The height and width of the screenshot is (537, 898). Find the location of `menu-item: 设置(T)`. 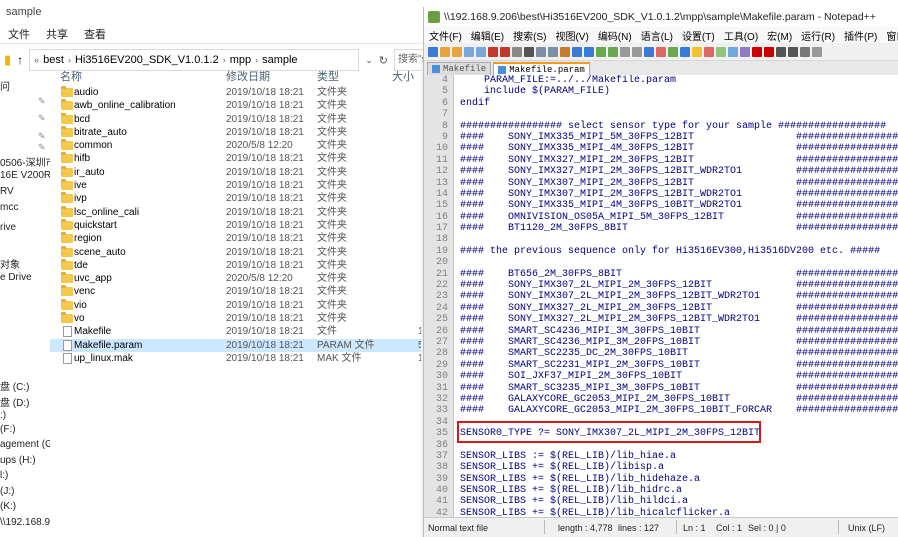

menu-item: 设置(T) is located at coordinates (698, 35).